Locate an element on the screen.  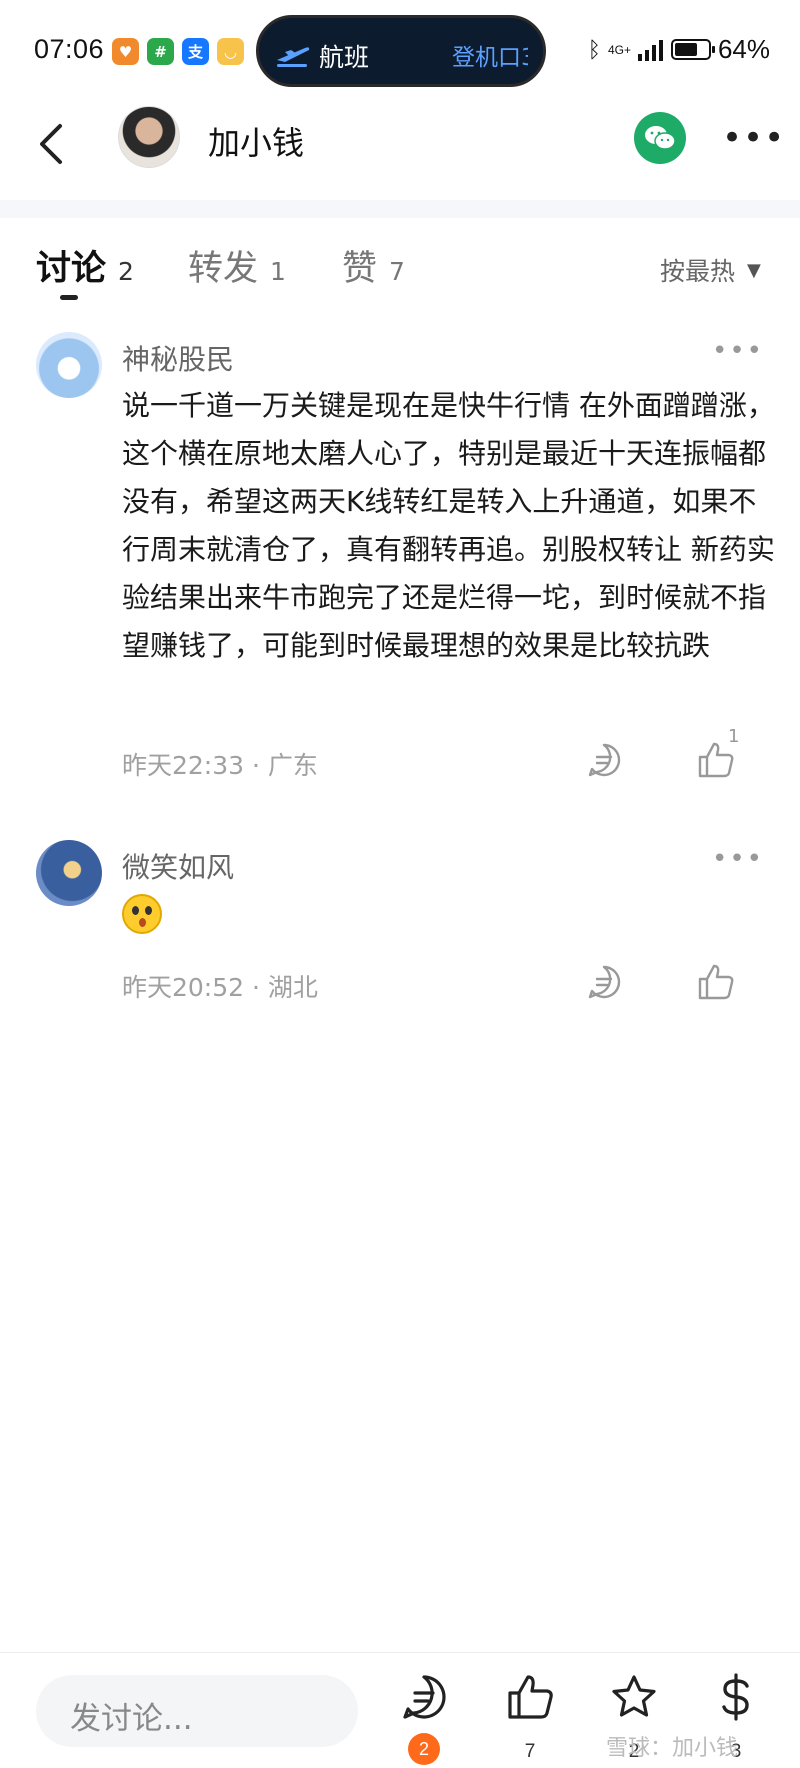
tab-discussion: 讨论 2 is located at coordinates (85, 265).